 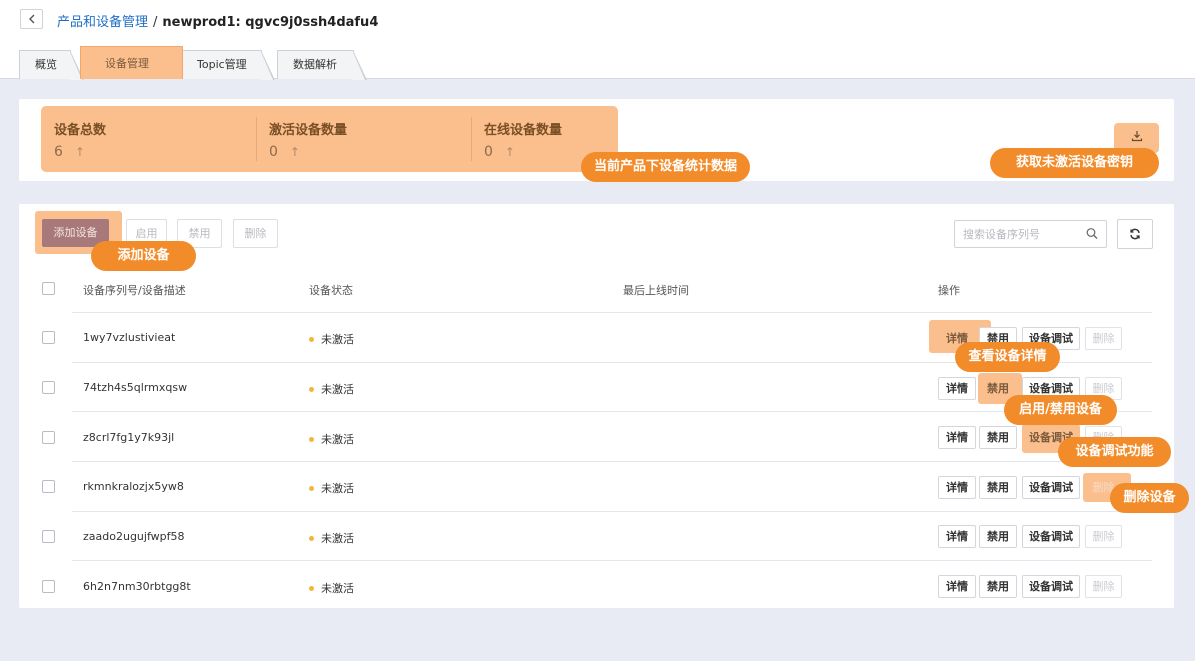 I want to click on stat-total-devices: 设备总数 6 ↑, so click(x=80, y=139).